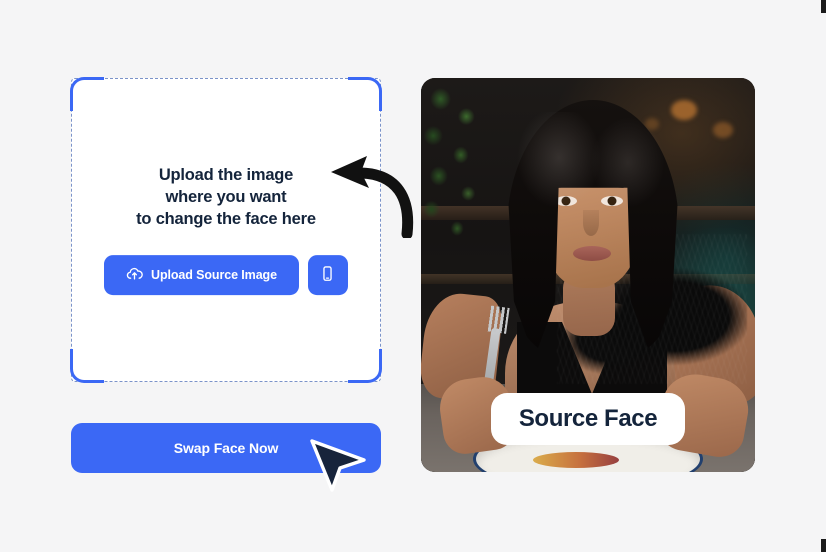 This screenshot has height=552, width=826. Describe the element at coordinates (87, 94) in the screenshot. I see `corner-bracket-top-left` at that location.